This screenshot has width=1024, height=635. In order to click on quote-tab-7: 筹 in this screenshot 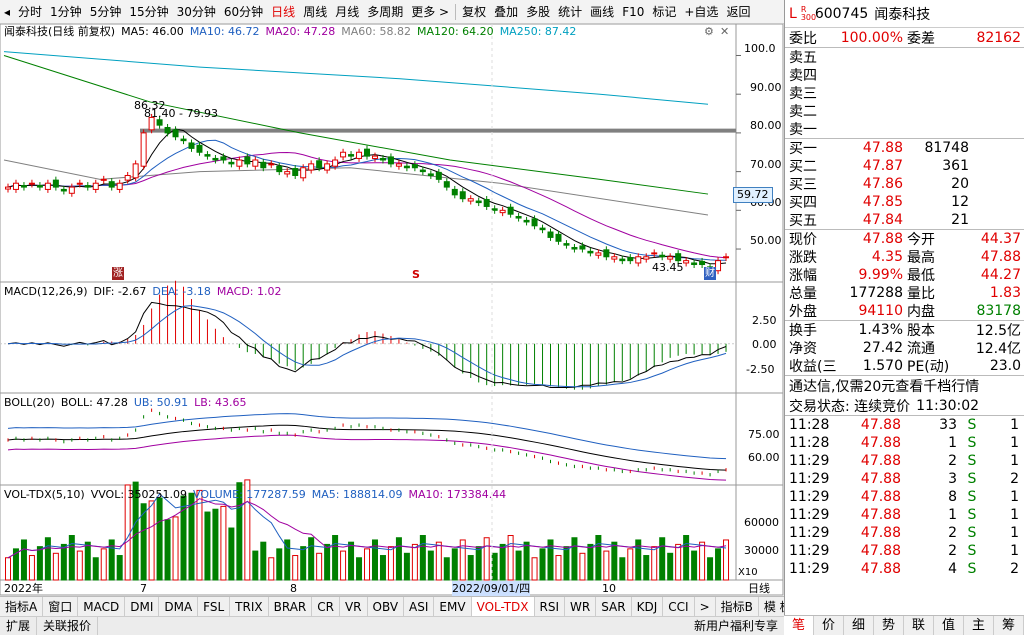, I will do `click(1009, 625)`.